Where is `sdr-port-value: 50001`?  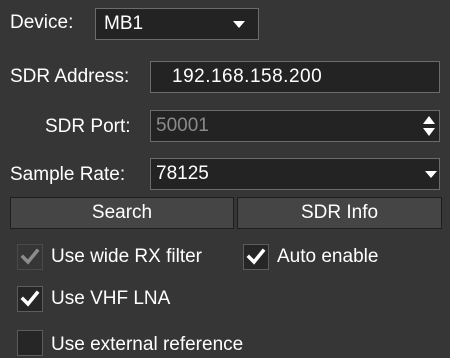 sdr-port-value: 50001 is located at coordinates (182, 125).